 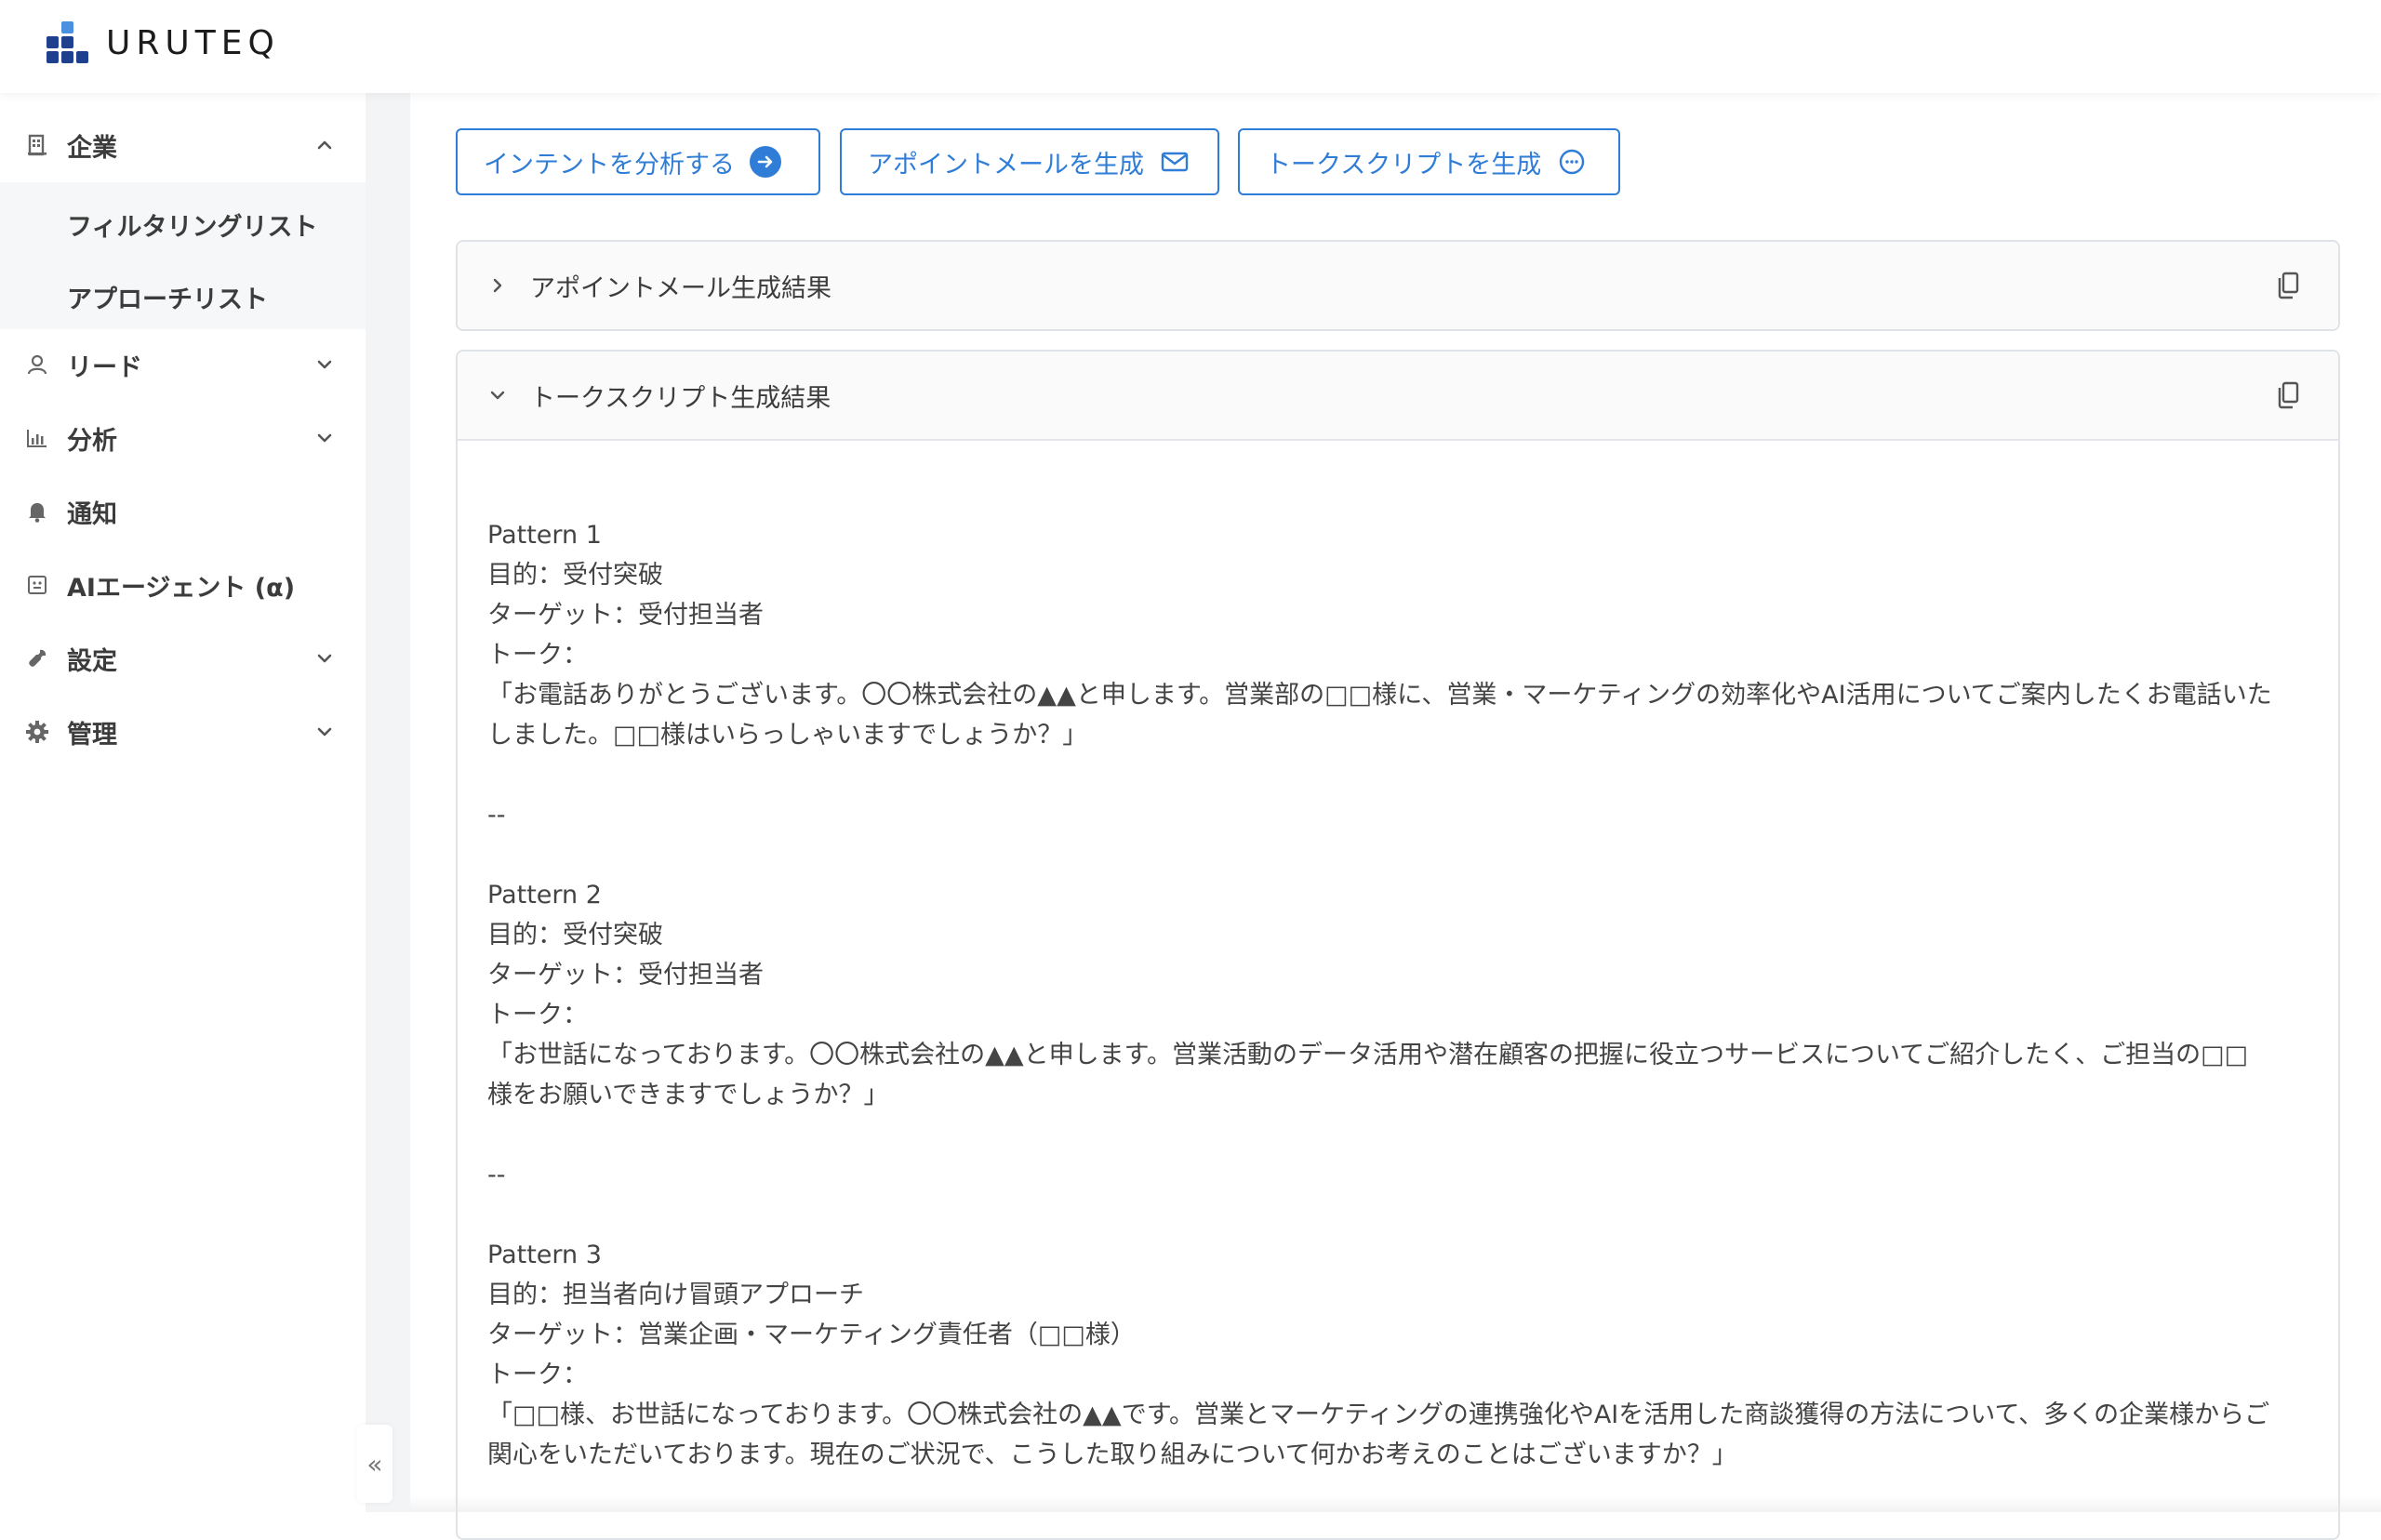 I want to click on sidebar-item-label: 分析, so click(x=92, y=438).